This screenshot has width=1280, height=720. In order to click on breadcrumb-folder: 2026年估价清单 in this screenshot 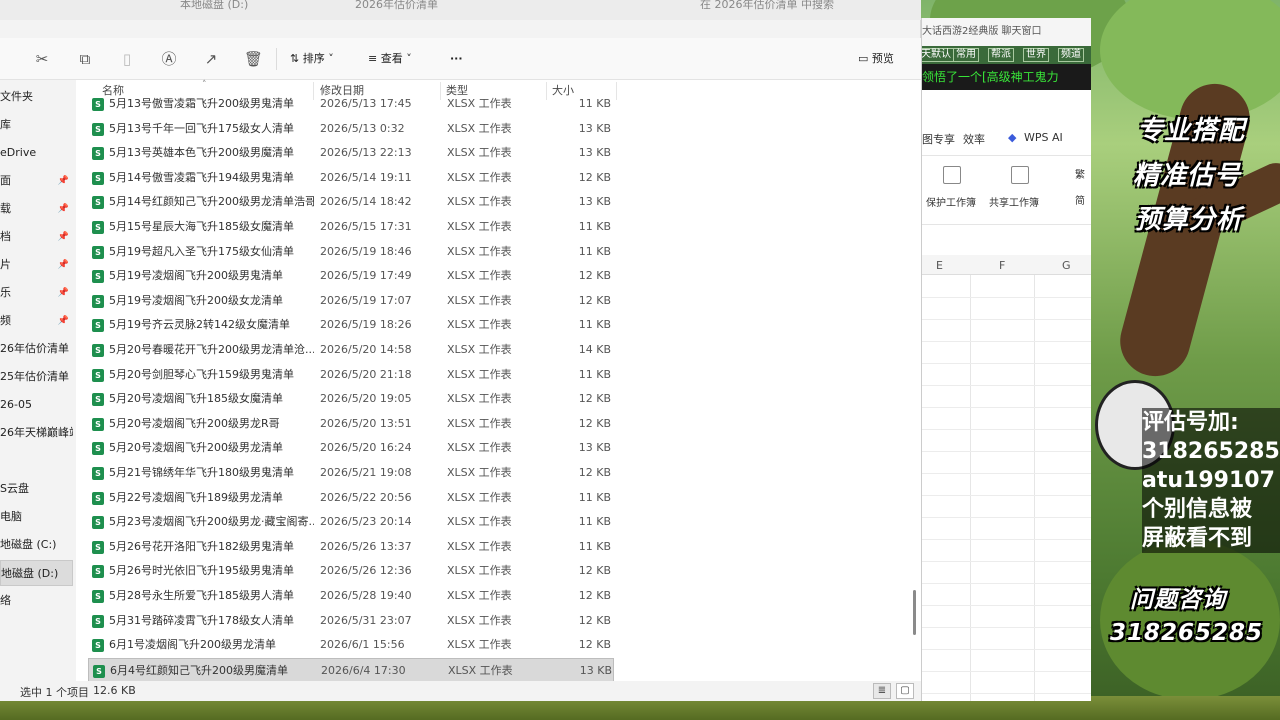, I will do `click(396, 6)`.